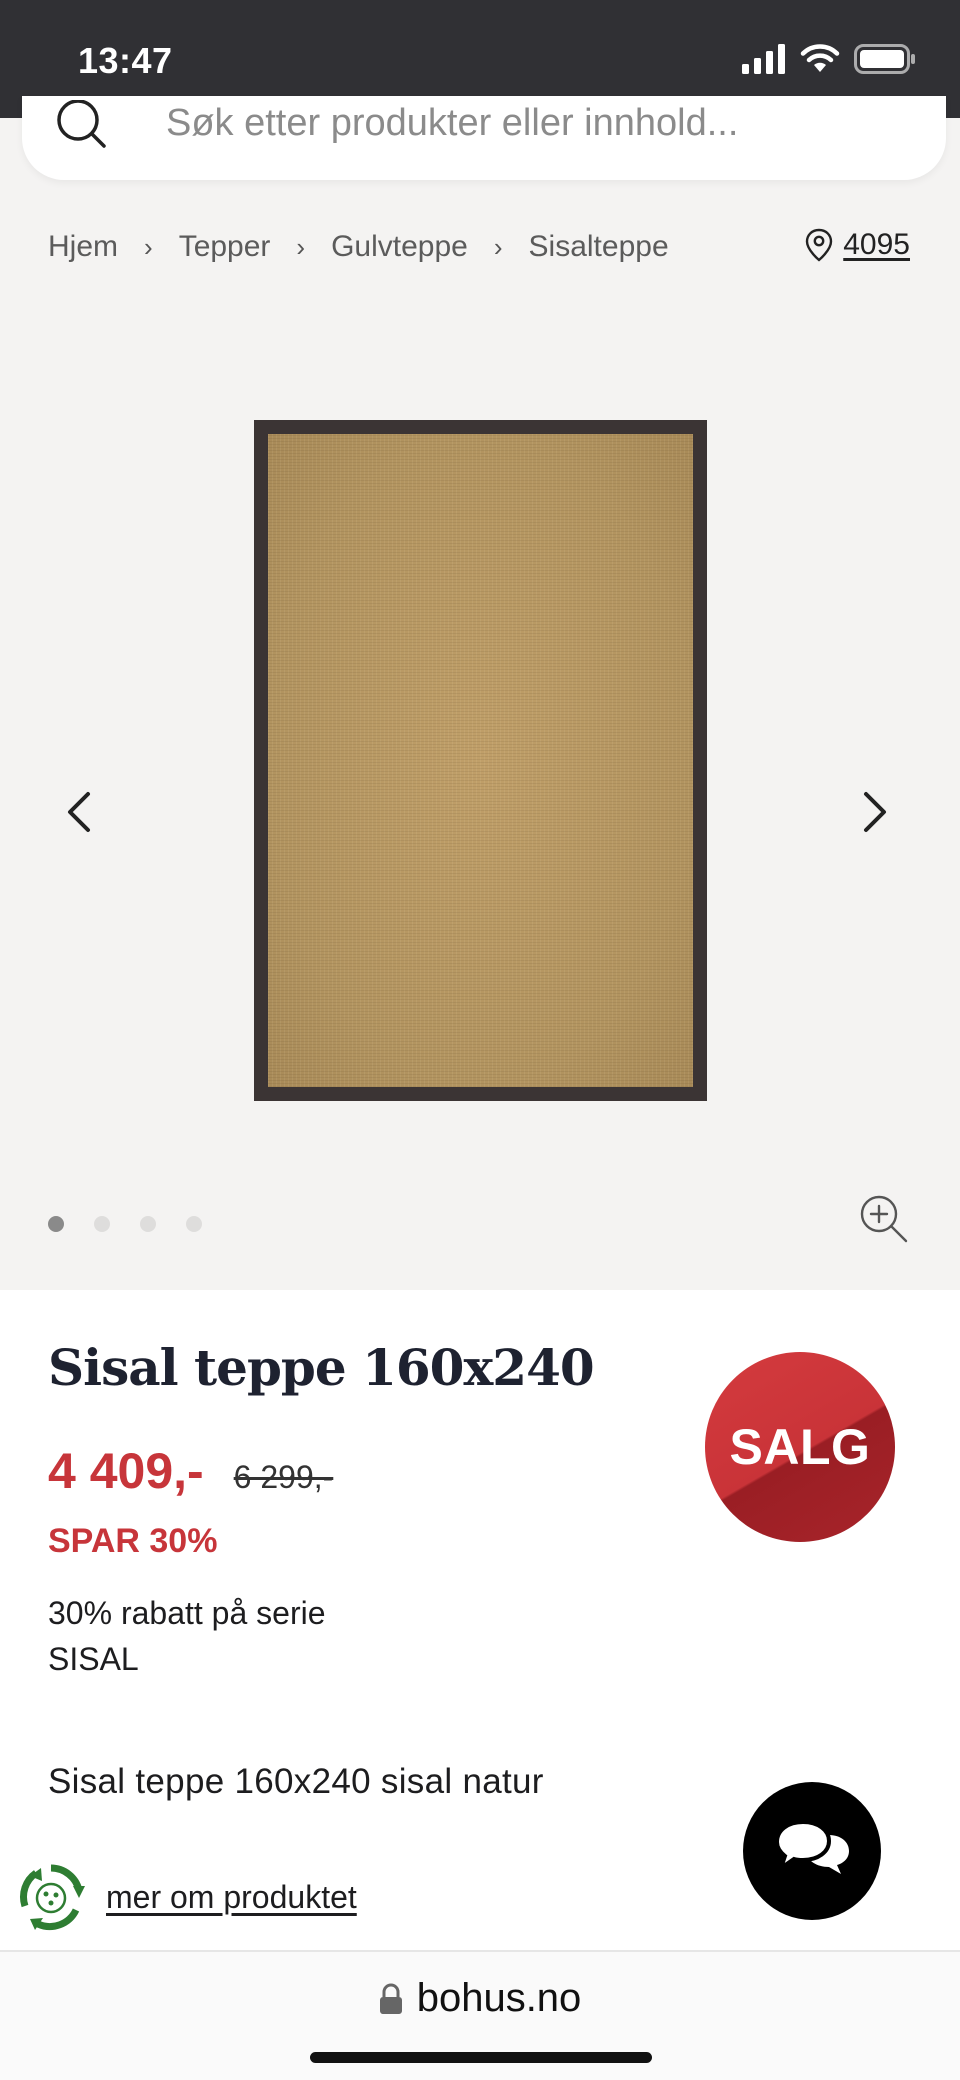 The image size is (960, 2080). What do you see at coordinates (84, 132) in the screenshot?
I see `search-icon` at bounding box center [84, 132].